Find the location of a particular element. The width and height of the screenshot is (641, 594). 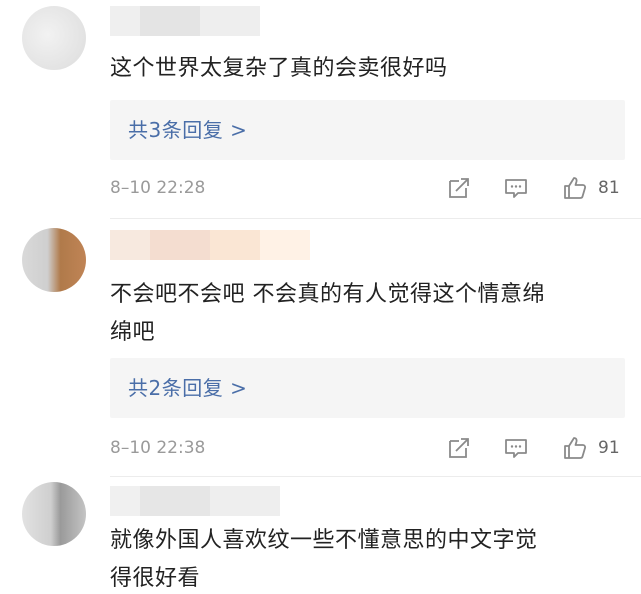

comment-meta: 8–10 22:28 81 is located at coordinates (370, 188).